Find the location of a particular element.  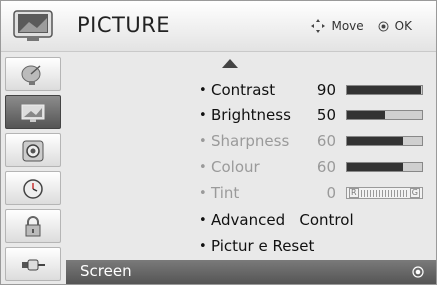

ok-hint-label: OK is located at coordinates (403, 26).